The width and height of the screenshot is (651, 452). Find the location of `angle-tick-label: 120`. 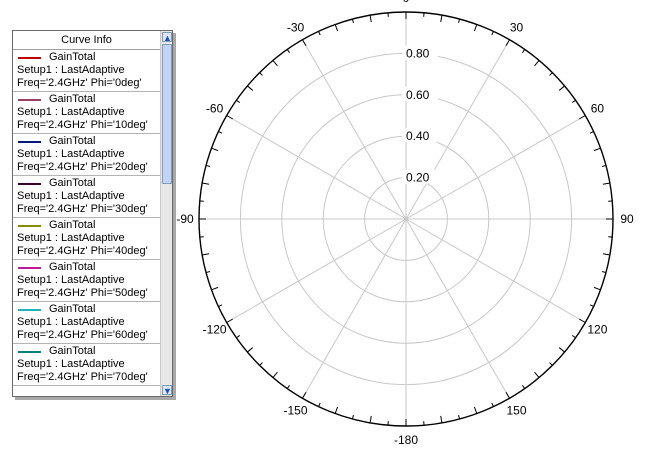

angle-tick-label: 120 is located at coordinates (597, 330).